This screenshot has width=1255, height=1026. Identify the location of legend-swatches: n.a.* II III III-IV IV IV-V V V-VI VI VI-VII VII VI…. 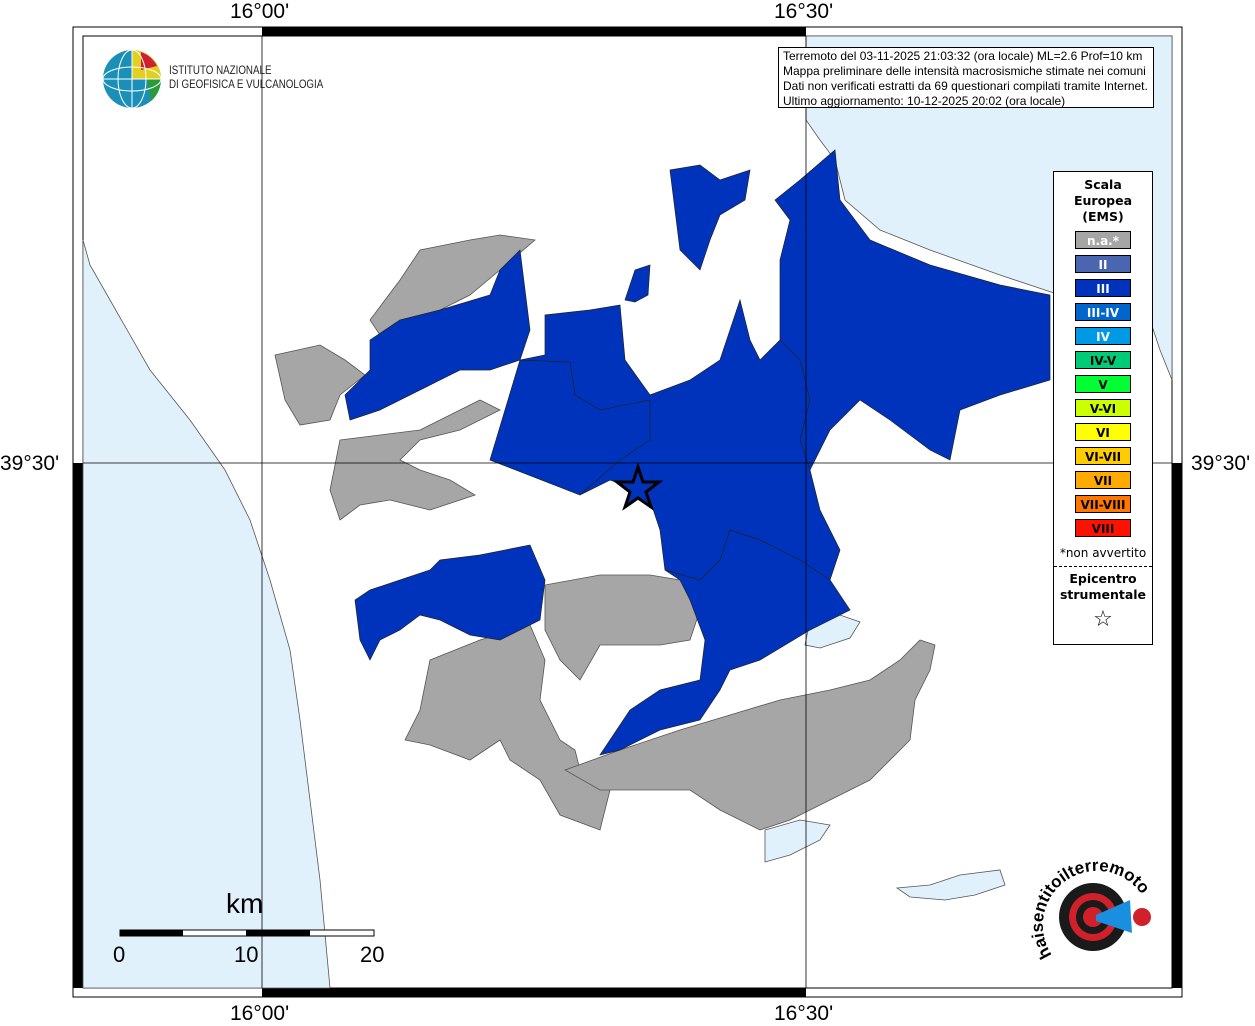
(1103, 384).